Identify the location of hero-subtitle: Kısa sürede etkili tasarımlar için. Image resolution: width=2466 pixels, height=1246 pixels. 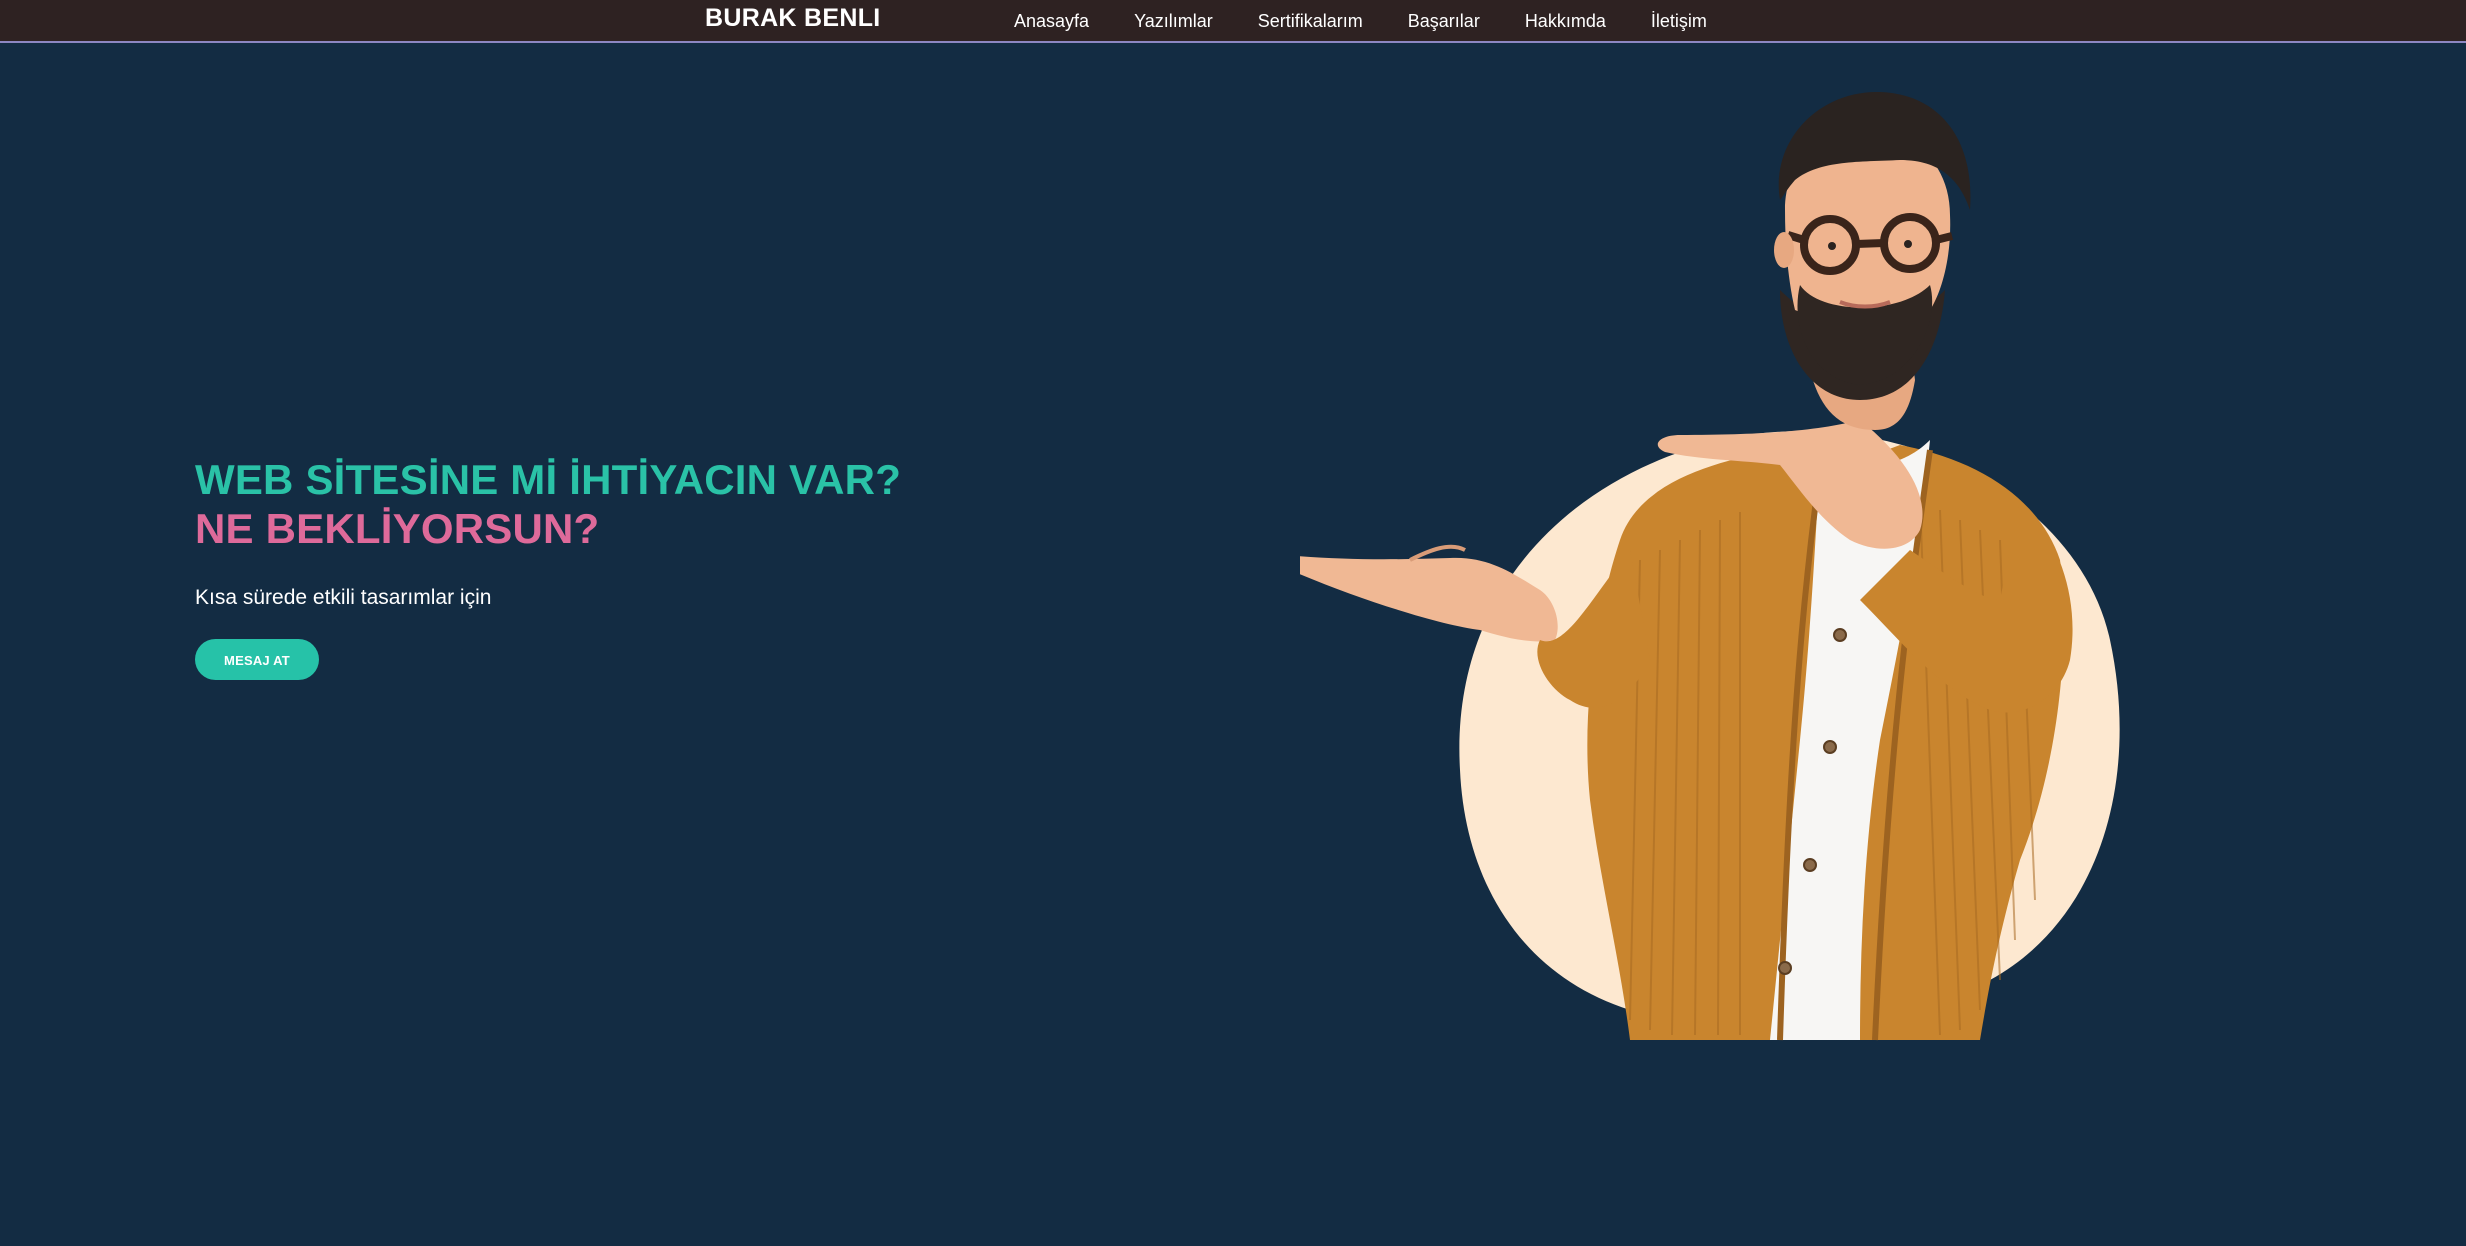
(343, 597).